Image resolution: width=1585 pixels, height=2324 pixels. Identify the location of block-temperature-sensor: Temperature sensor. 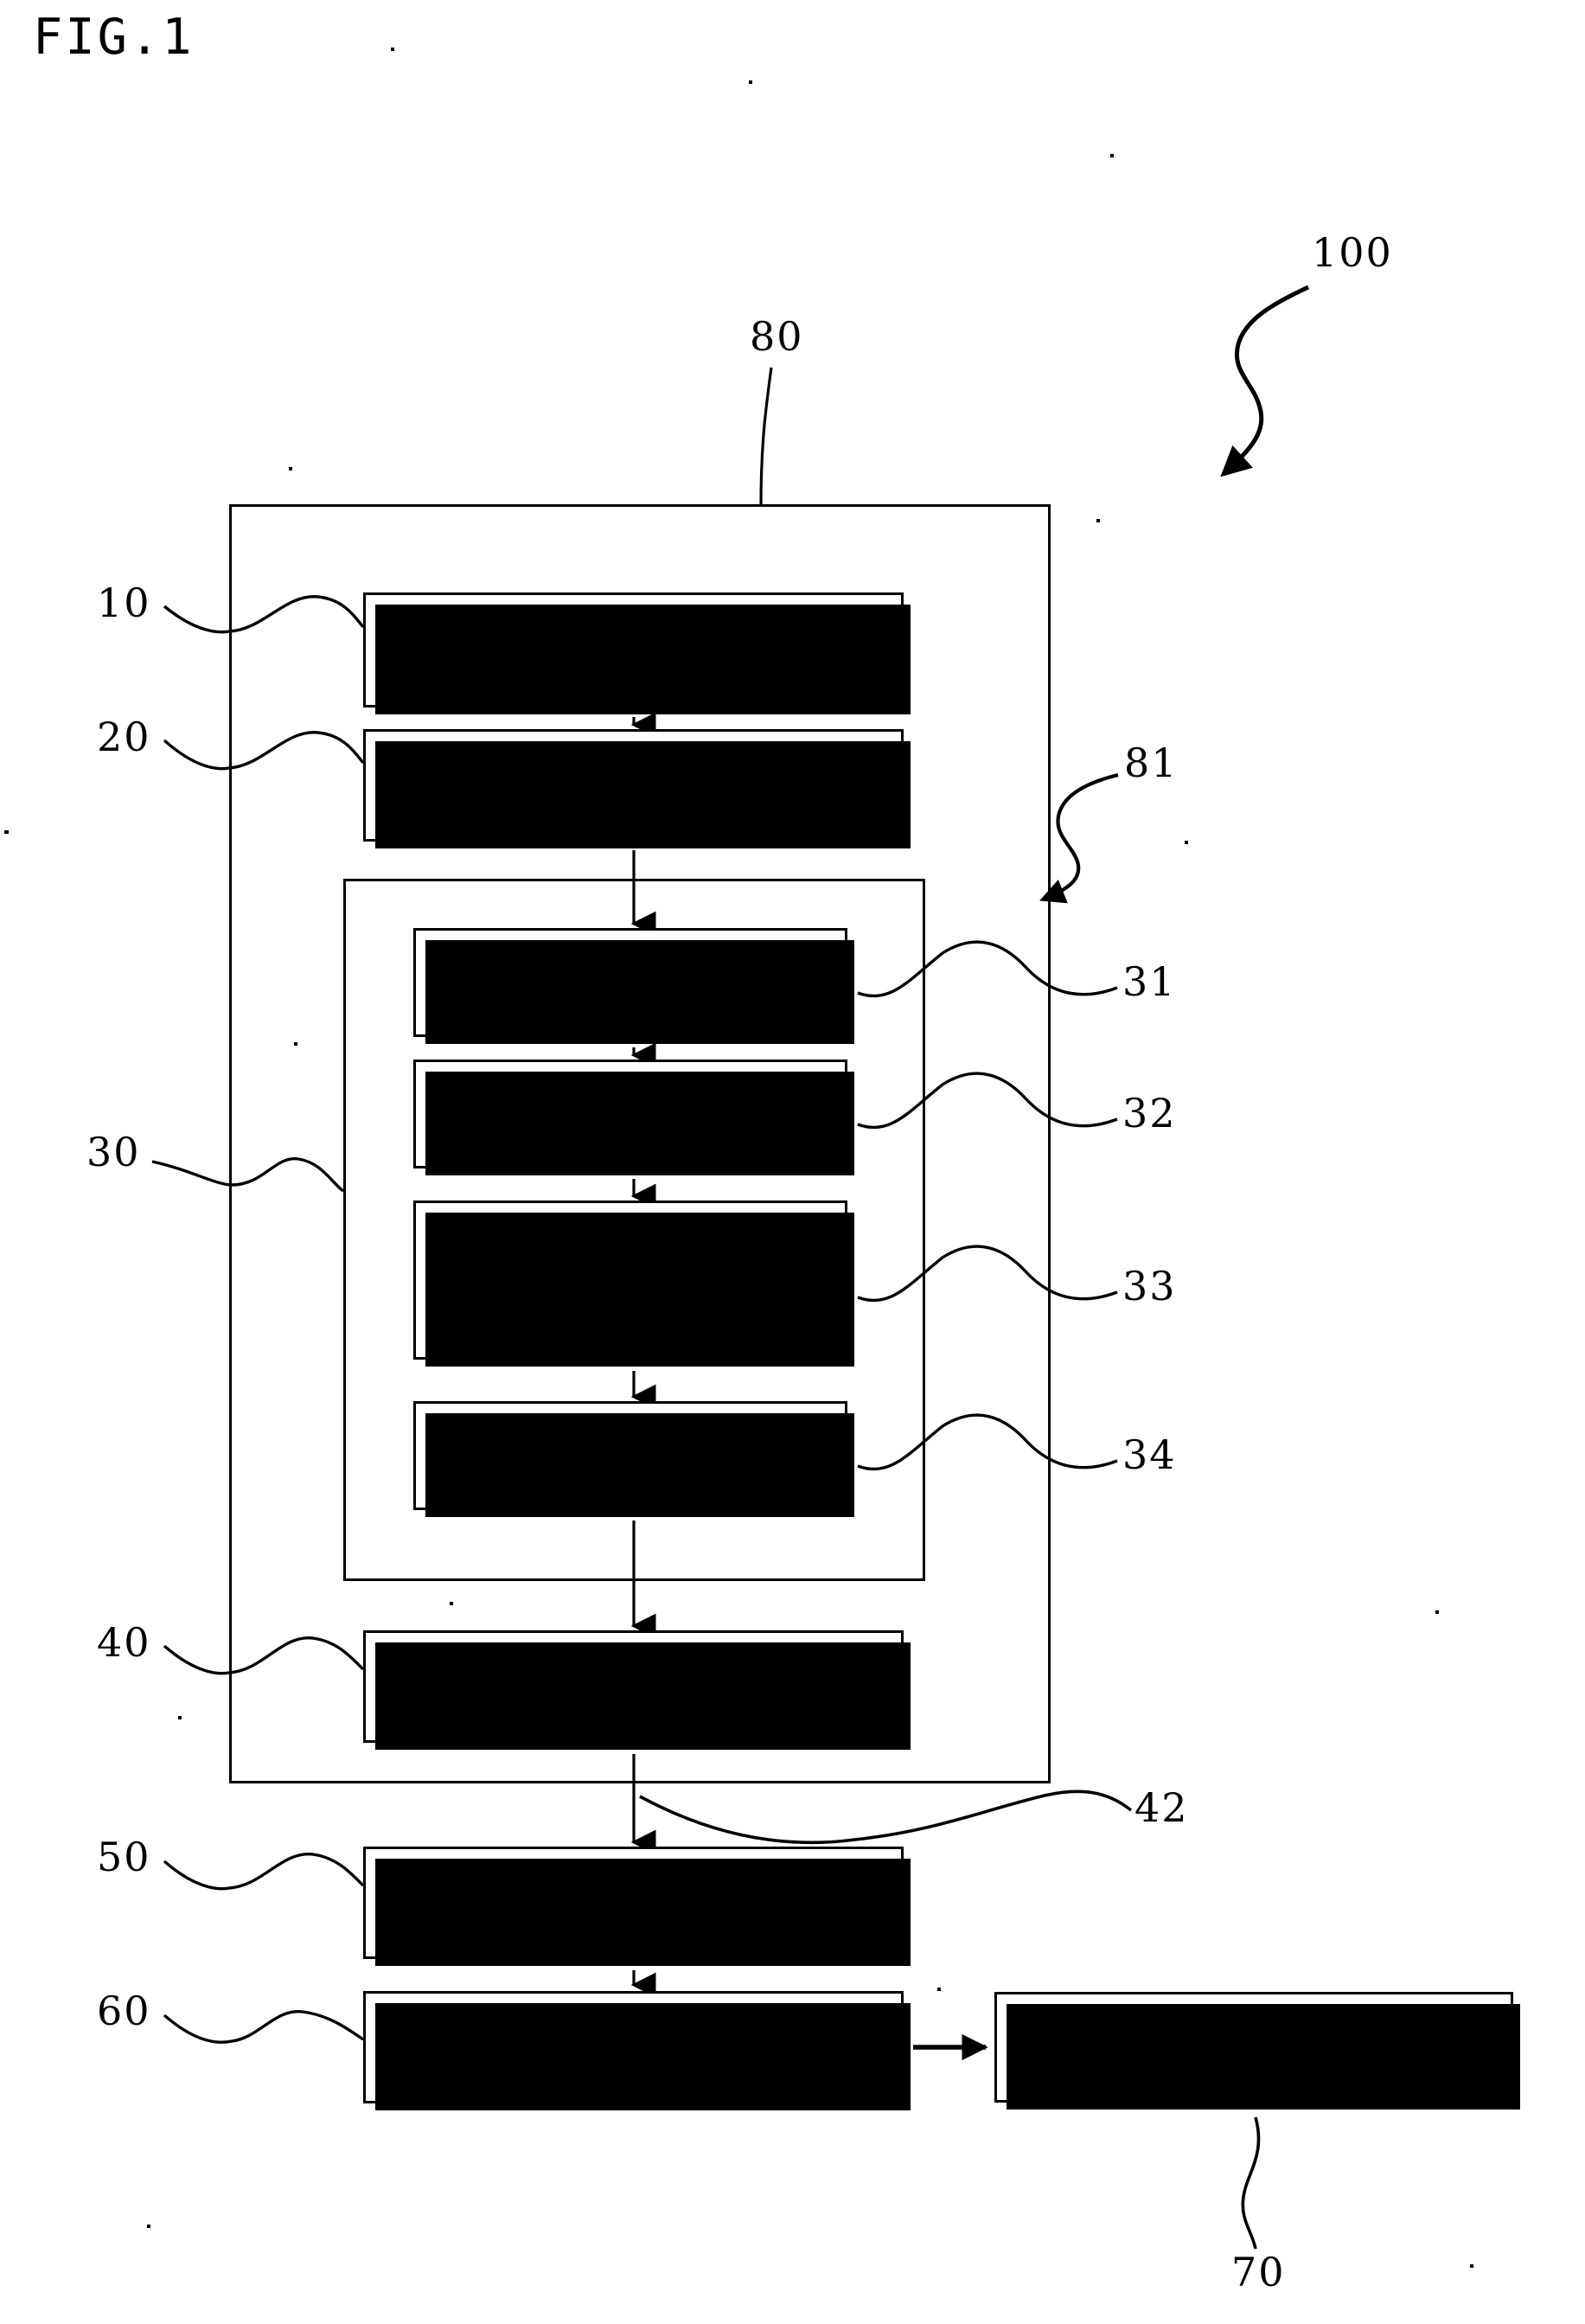
(637, 653).